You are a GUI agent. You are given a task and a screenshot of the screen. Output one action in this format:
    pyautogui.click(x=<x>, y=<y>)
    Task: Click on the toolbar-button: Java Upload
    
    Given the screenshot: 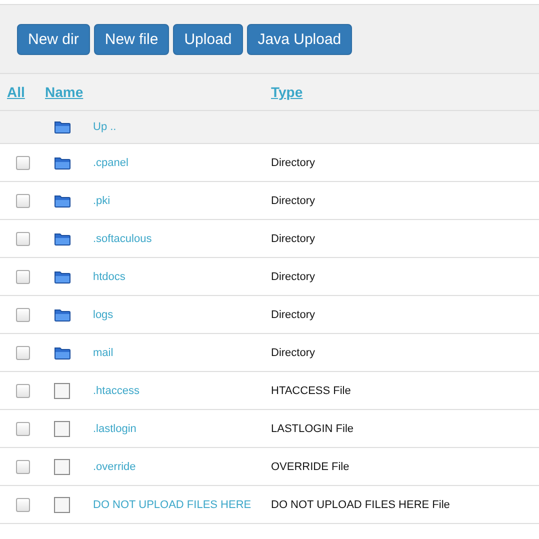 What is the action you would take?
    pyautogui.click(x=299, y=39)
    